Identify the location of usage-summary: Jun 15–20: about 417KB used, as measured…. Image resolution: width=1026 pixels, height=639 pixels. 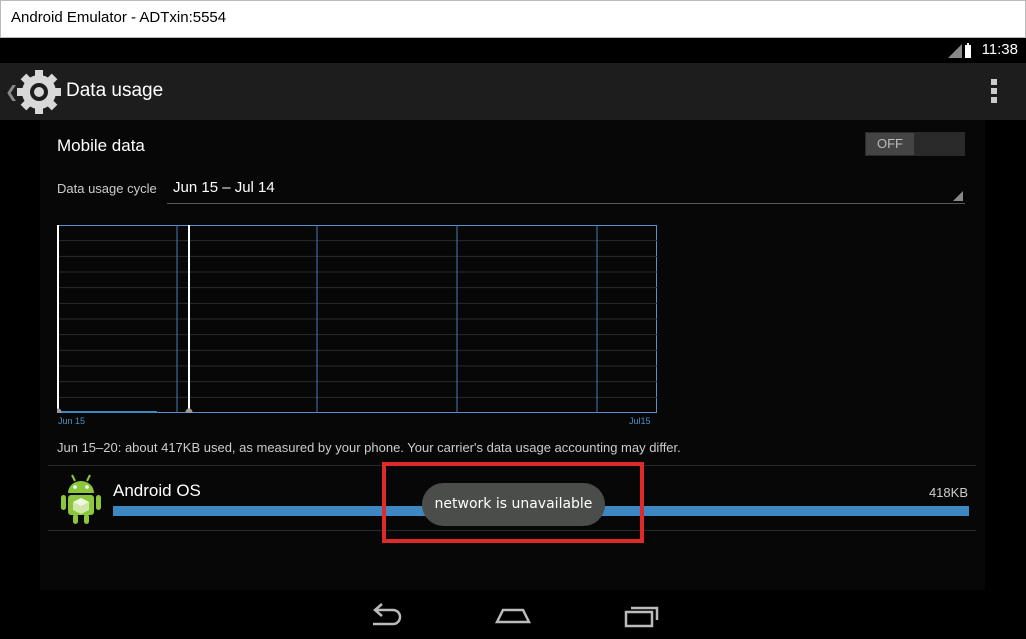
(369, 447).